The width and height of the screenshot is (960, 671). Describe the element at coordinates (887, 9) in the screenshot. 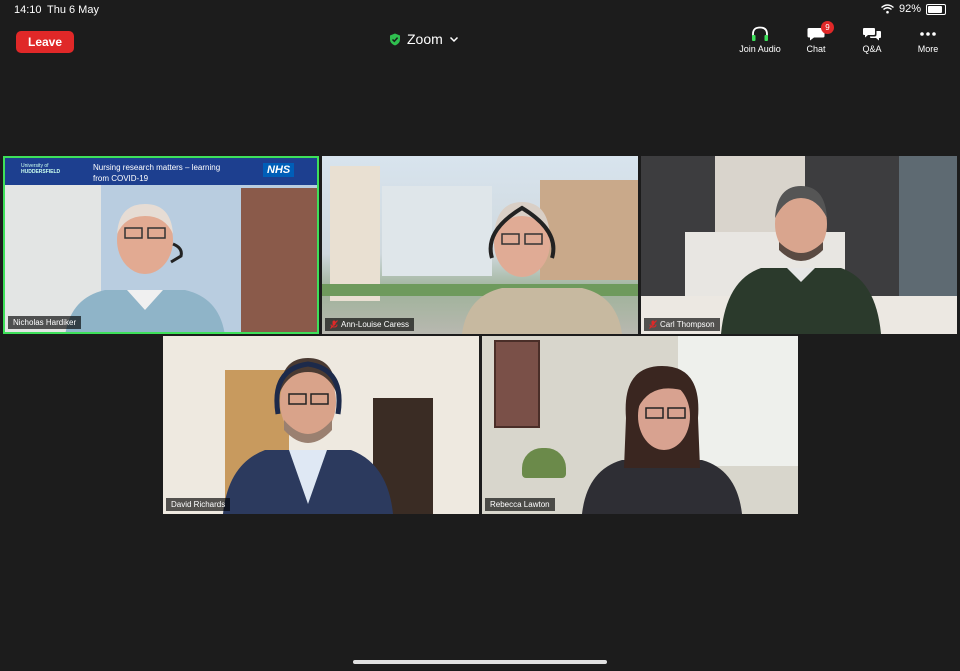

I see `wifi-icon` at that location.